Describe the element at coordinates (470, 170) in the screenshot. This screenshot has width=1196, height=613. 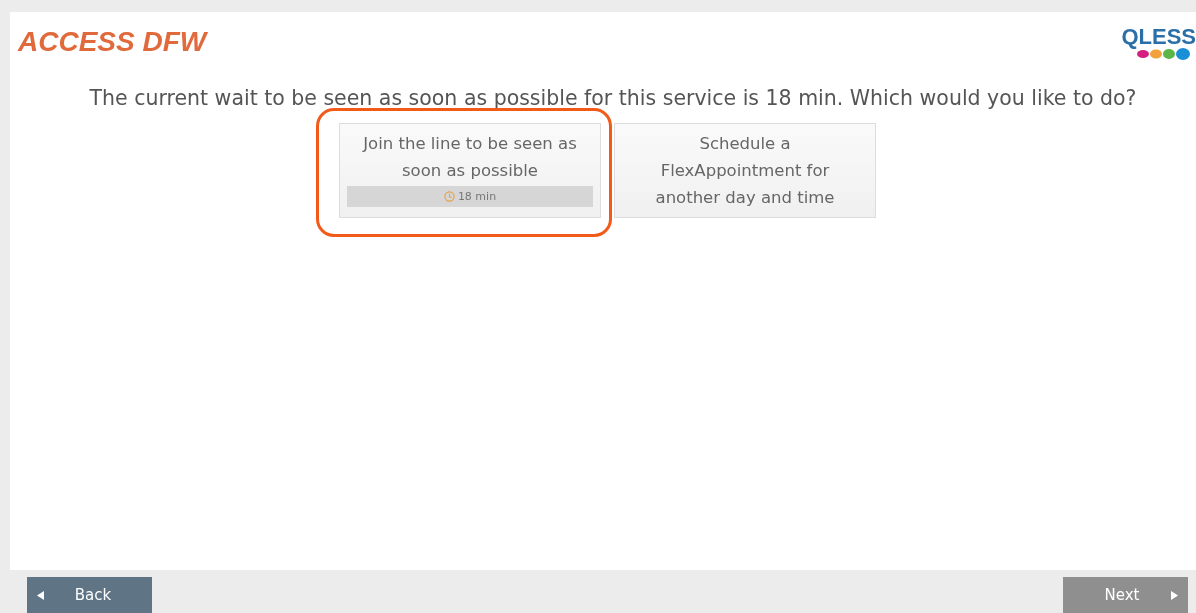
I see `option-button: Join the line to be seen as soon as possible 18 min` at that location.